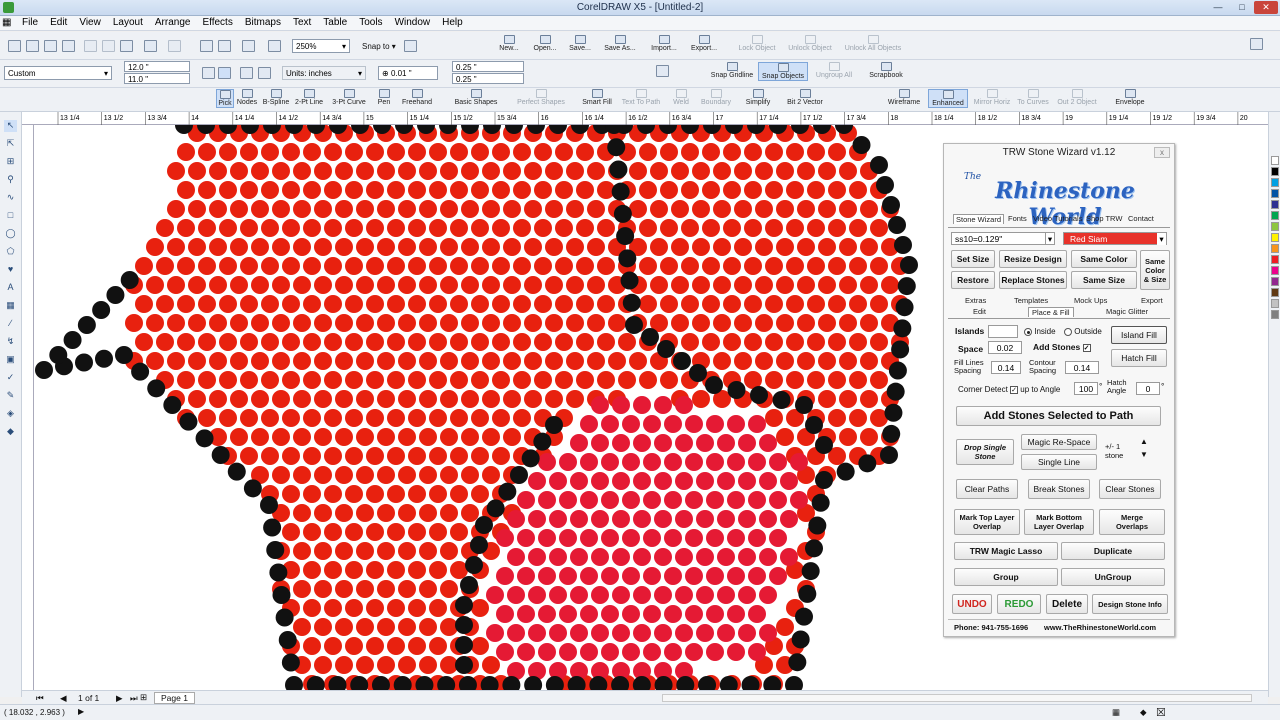 The image size is (1280, 720). Describe the element at coordinates (1017, 218) in the screenshot. I see `tab-fonts: Fonts` at that location.